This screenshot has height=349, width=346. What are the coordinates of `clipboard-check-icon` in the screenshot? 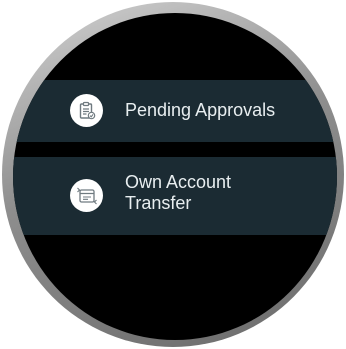 It's located at (86, 110).